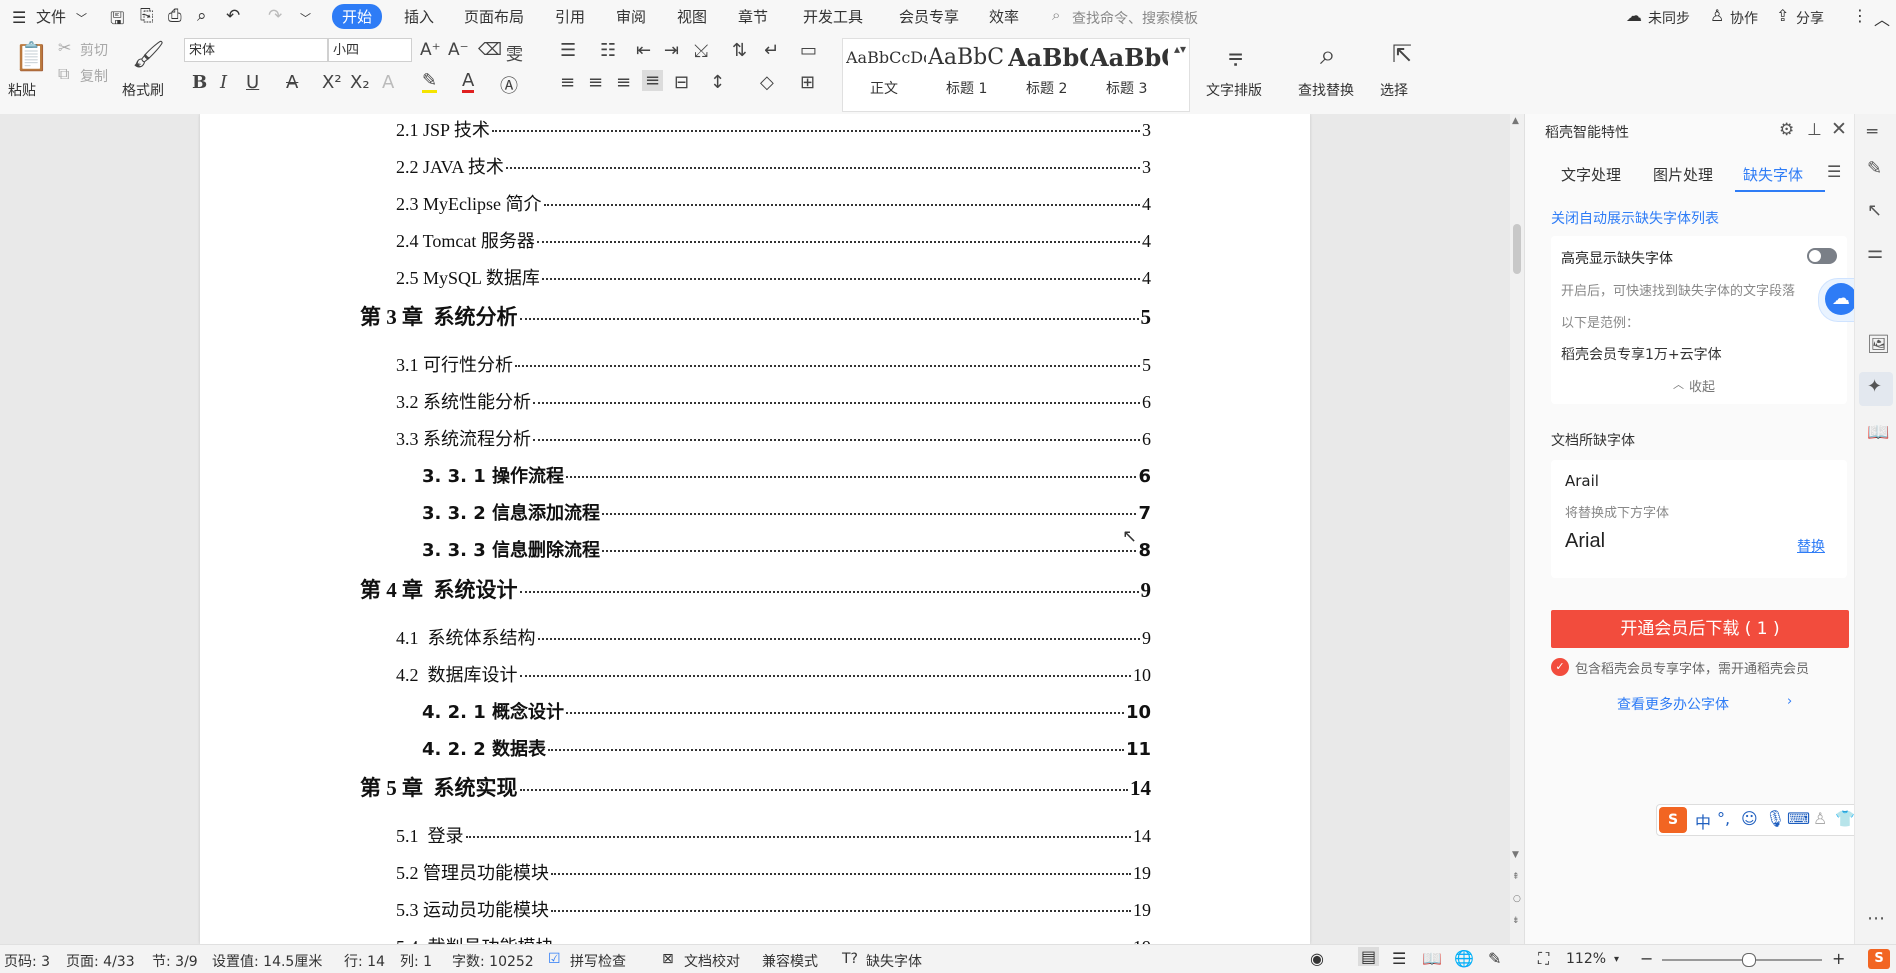 The width and height of the screenshot is (1896, 973). I want to click on web-view-icon: 🌐, so click(1464, 958).